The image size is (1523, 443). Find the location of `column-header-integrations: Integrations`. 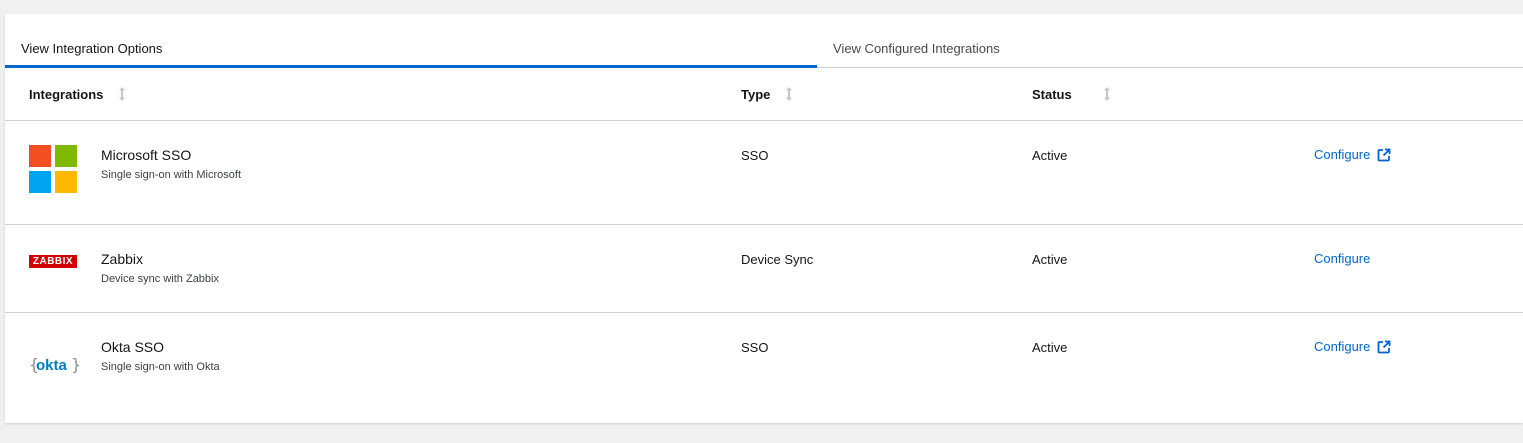

column-header-integrations: Integrations is located at coordinates (78, 94).